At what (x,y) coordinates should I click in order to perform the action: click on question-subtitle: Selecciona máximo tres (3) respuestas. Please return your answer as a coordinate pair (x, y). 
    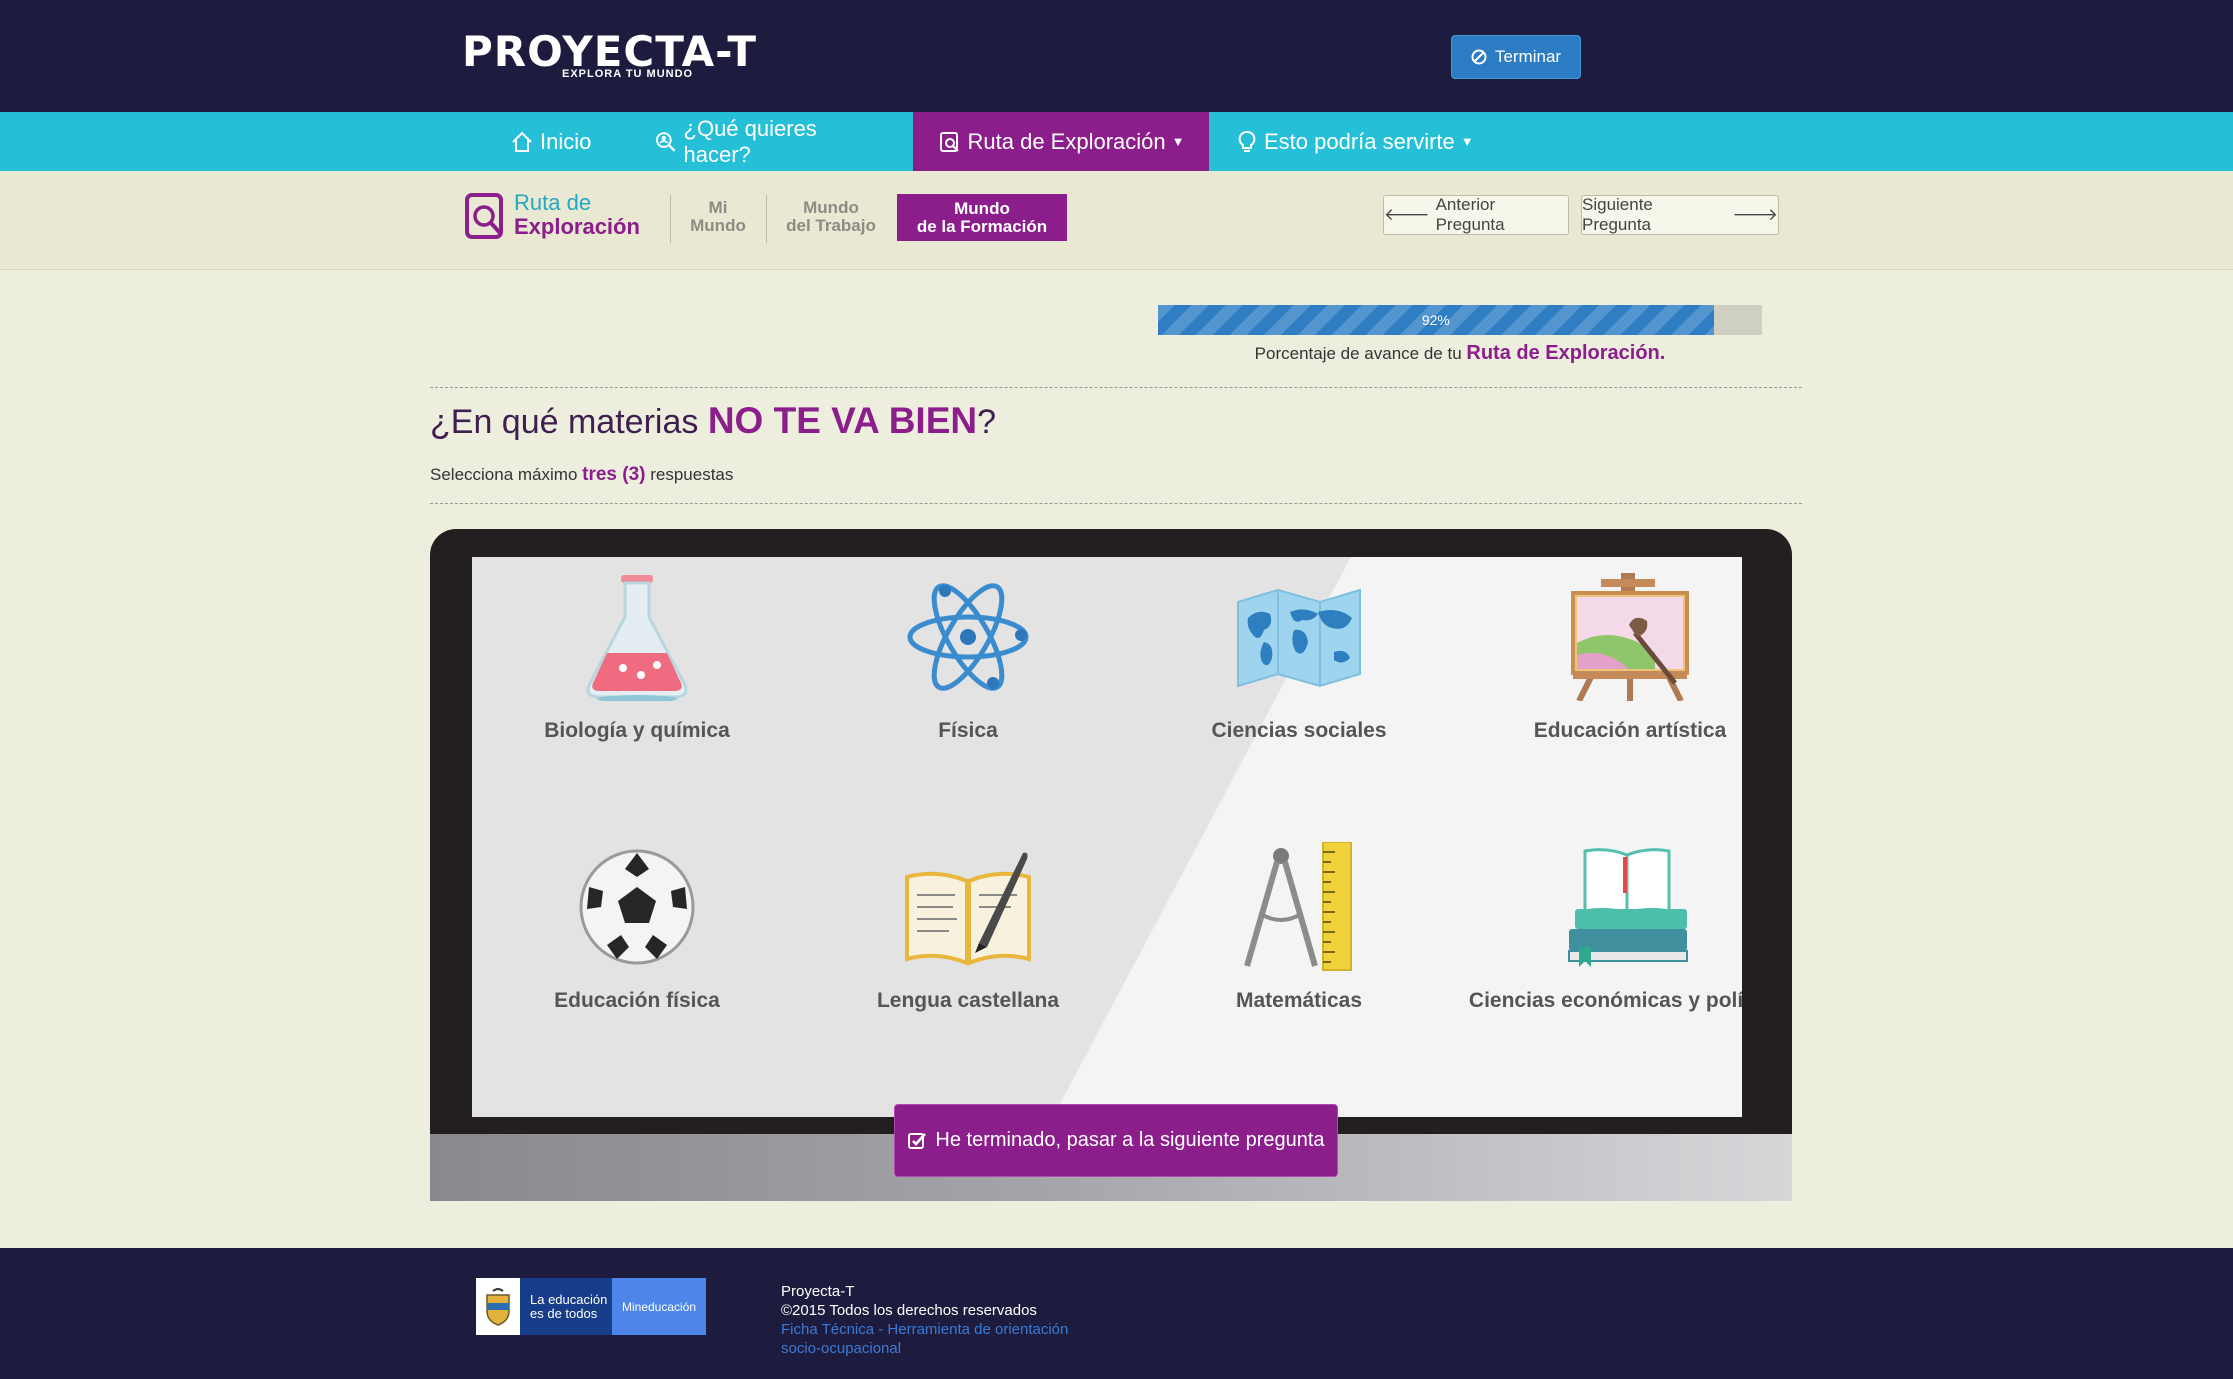
    Looking at the image, I should click on (581, 475).